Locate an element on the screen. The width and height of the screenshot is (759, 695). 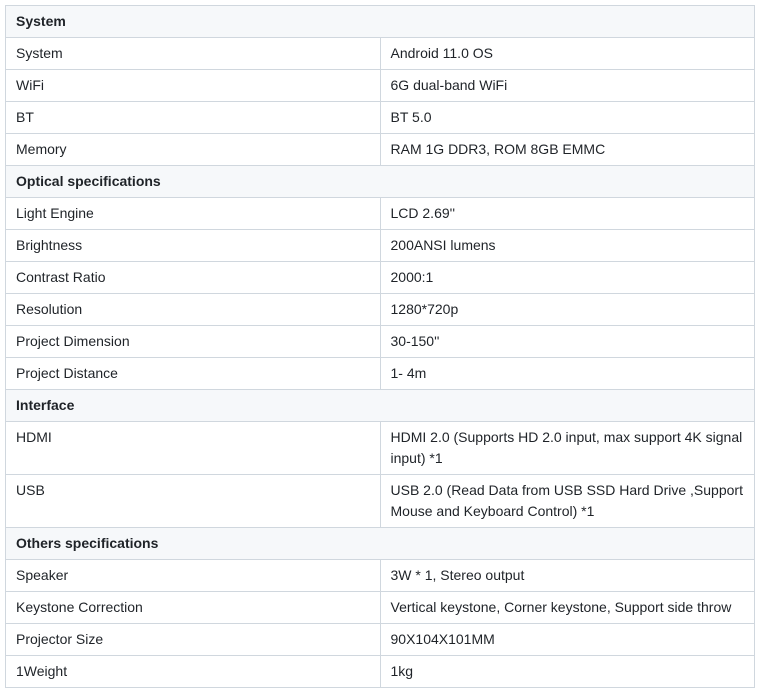
spec-label: 1Weight is located at coordinates (193, 671).